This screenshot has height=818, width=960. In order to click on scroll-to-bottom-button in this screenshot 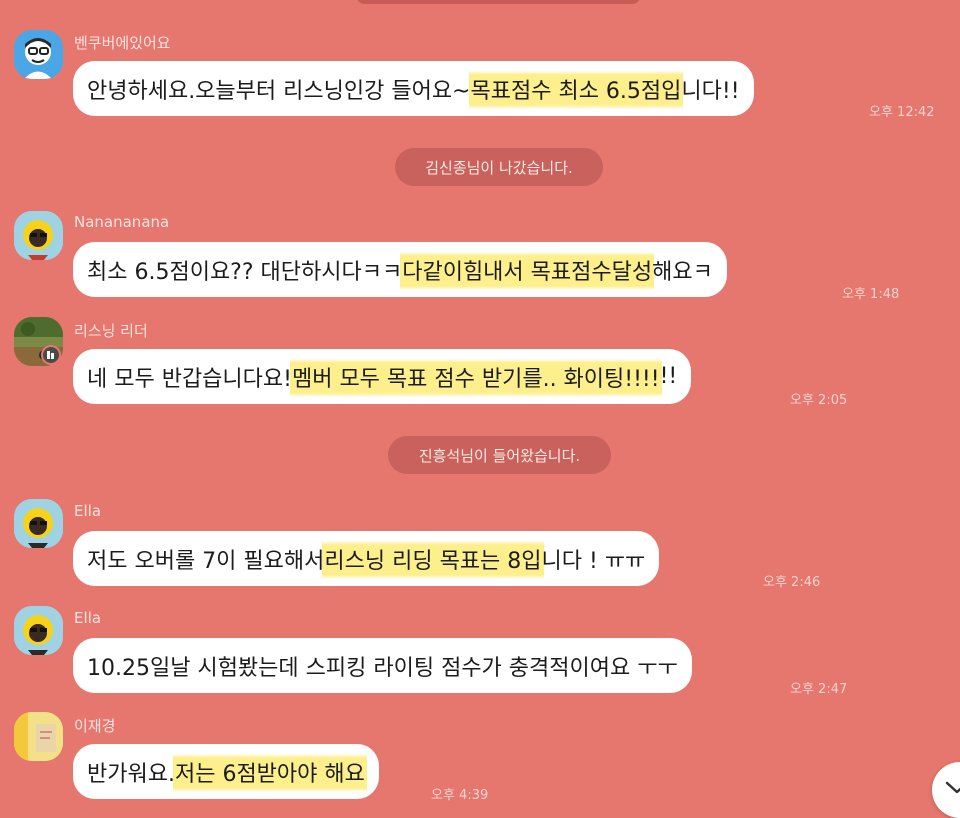, I will do `click(946, 790)`.